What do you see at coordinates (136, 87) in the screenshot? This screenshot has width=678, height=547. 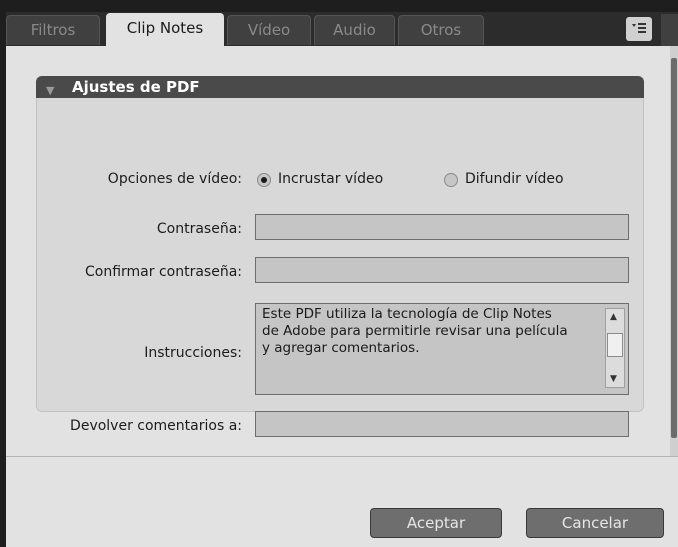 I see `section-title: Ajustes de PDF` at bounding box center [136, 87].